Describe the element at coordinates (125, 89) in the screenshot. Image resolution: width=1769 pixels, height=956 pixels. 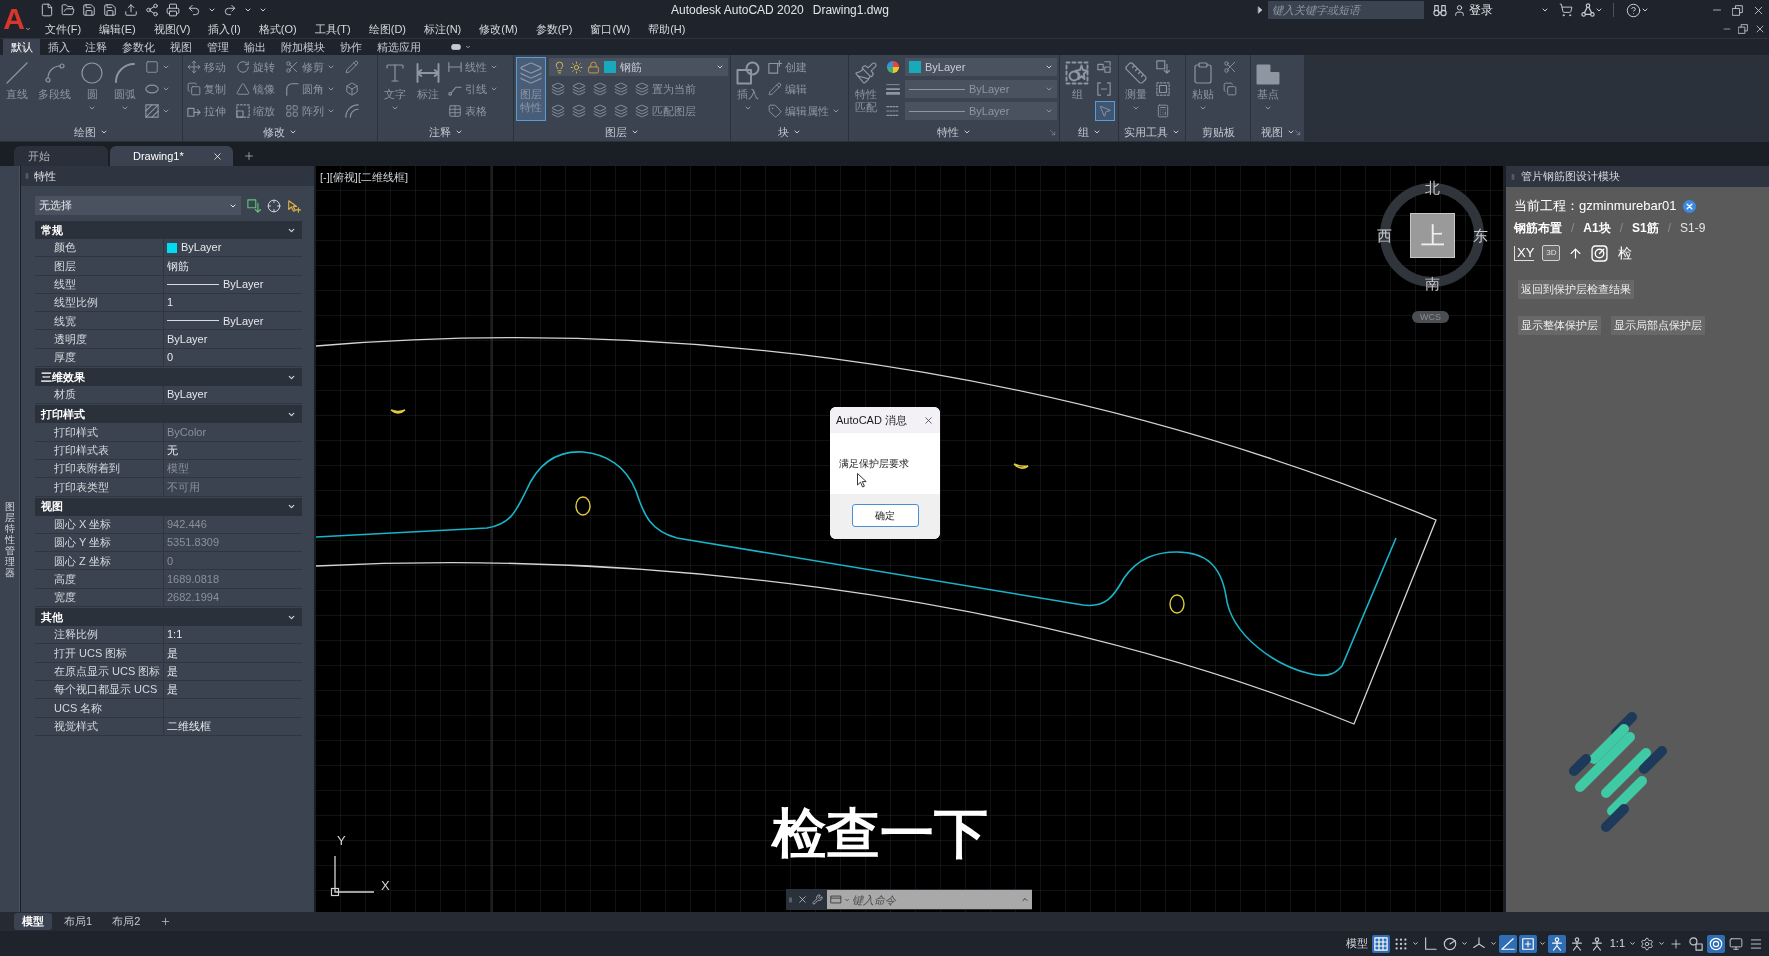
I see `ribbon-large-button: 圆弧` at that location.